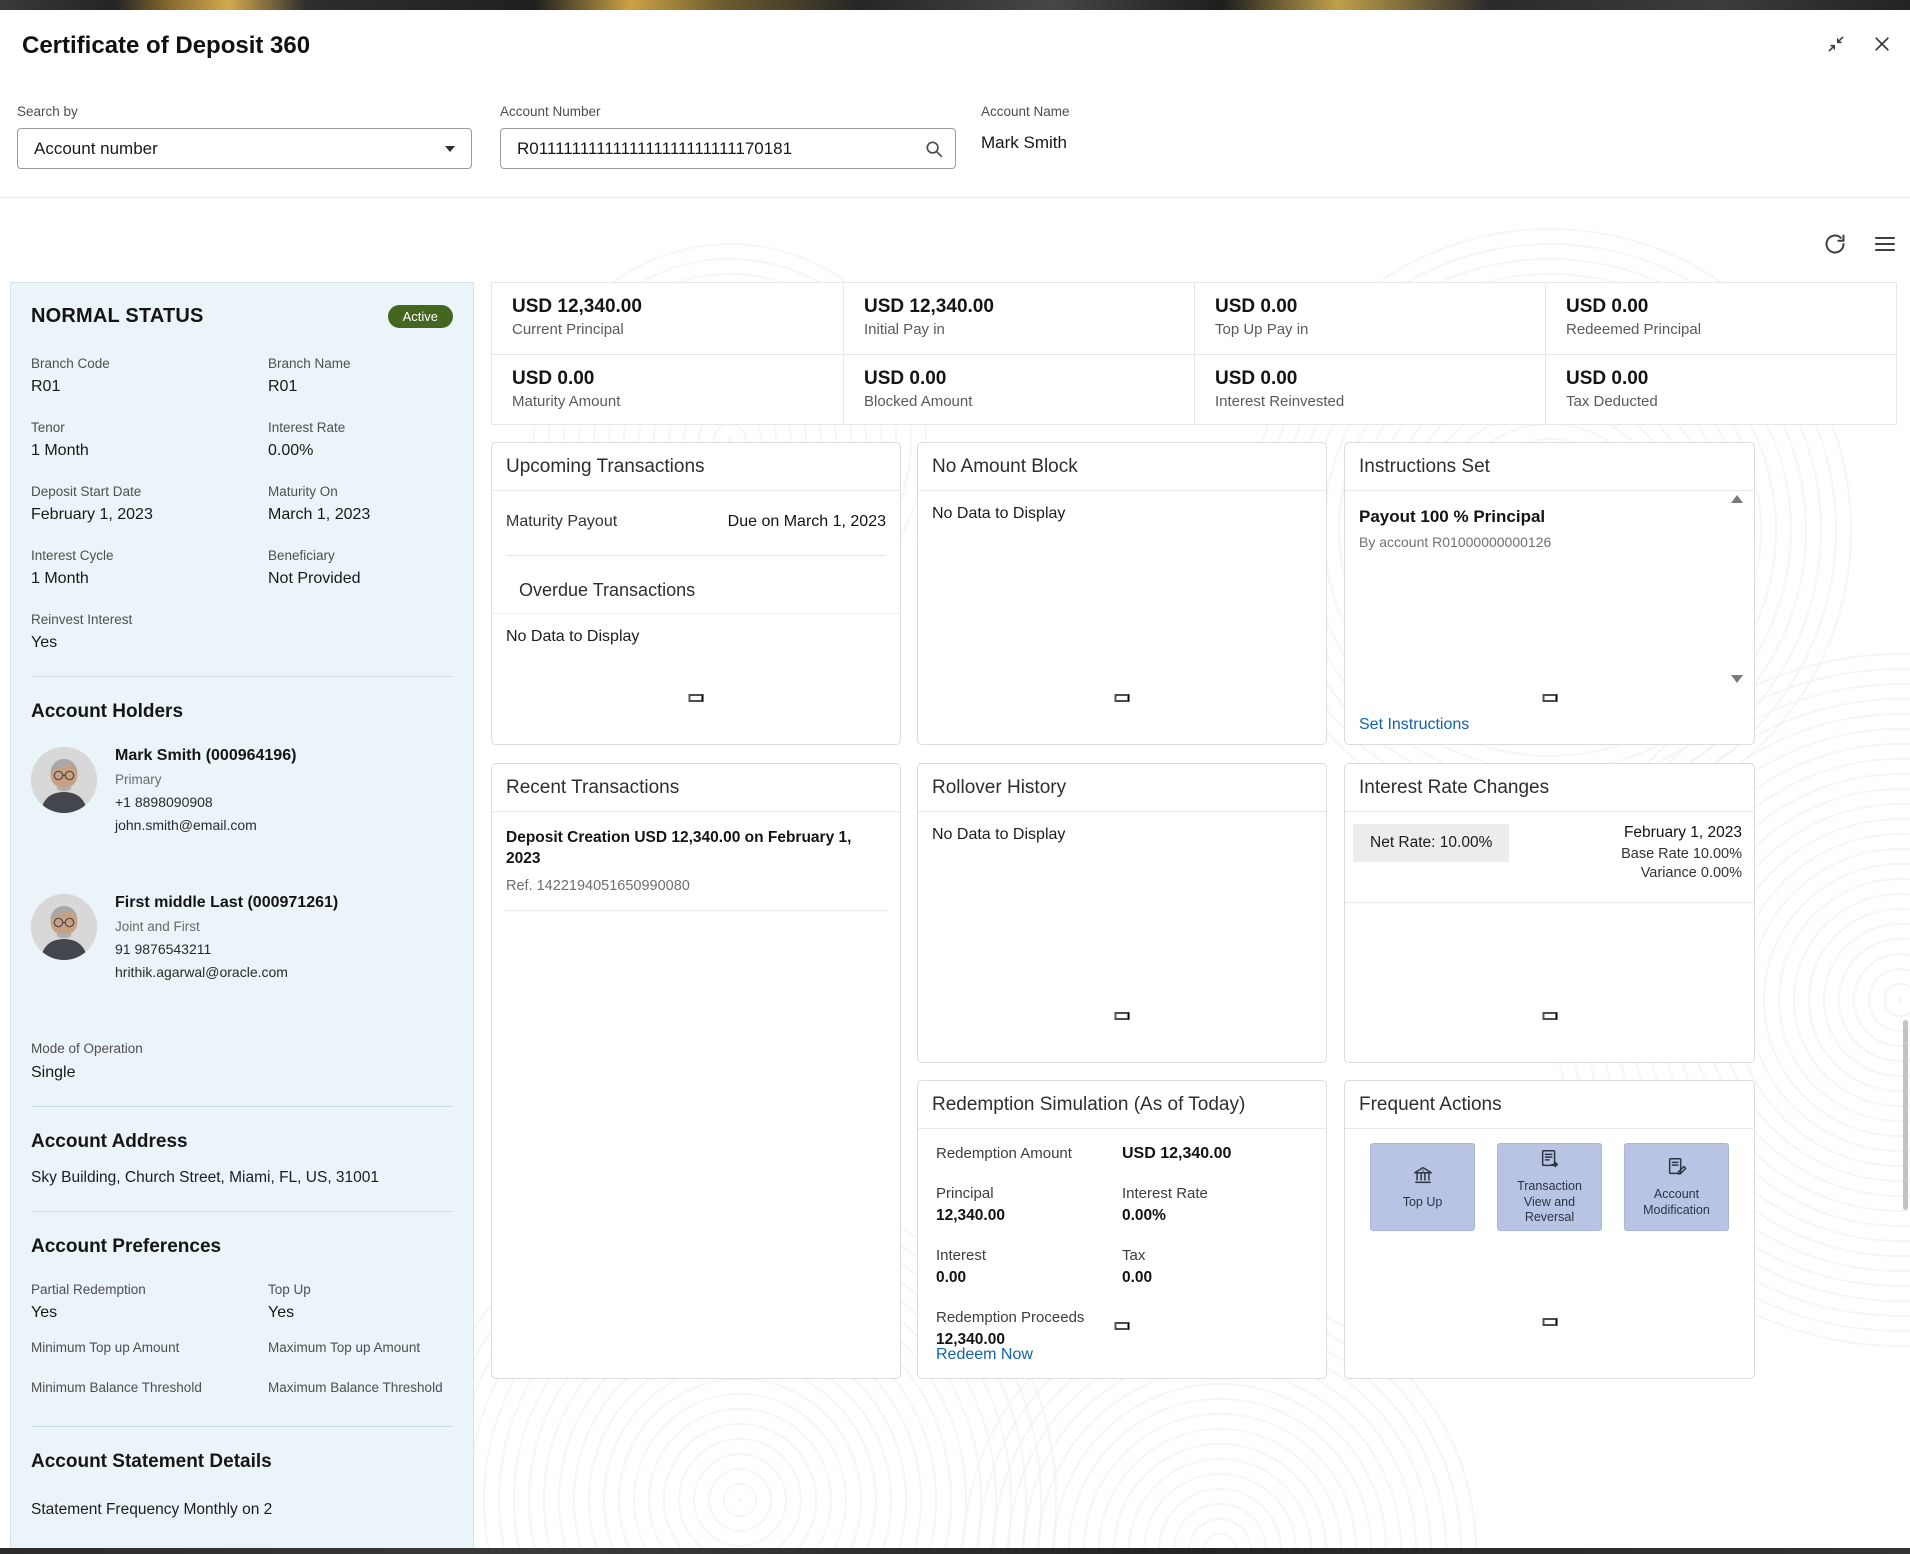  What do you see at coordinates (319, 514) in the screenshot?
I see `field-value: March 1, 2023` at bounding box center [319, 514].